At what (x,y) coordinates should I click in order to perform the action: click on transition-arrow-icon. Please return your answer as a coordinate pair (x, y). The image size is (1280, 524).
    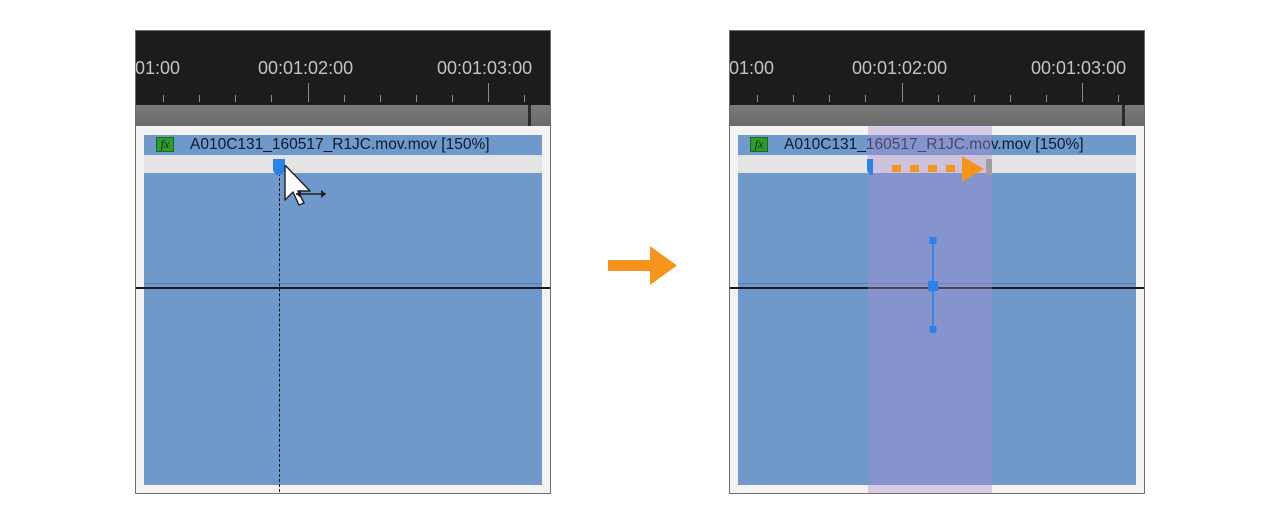
    Looking at the image, I should click on (642, 265).